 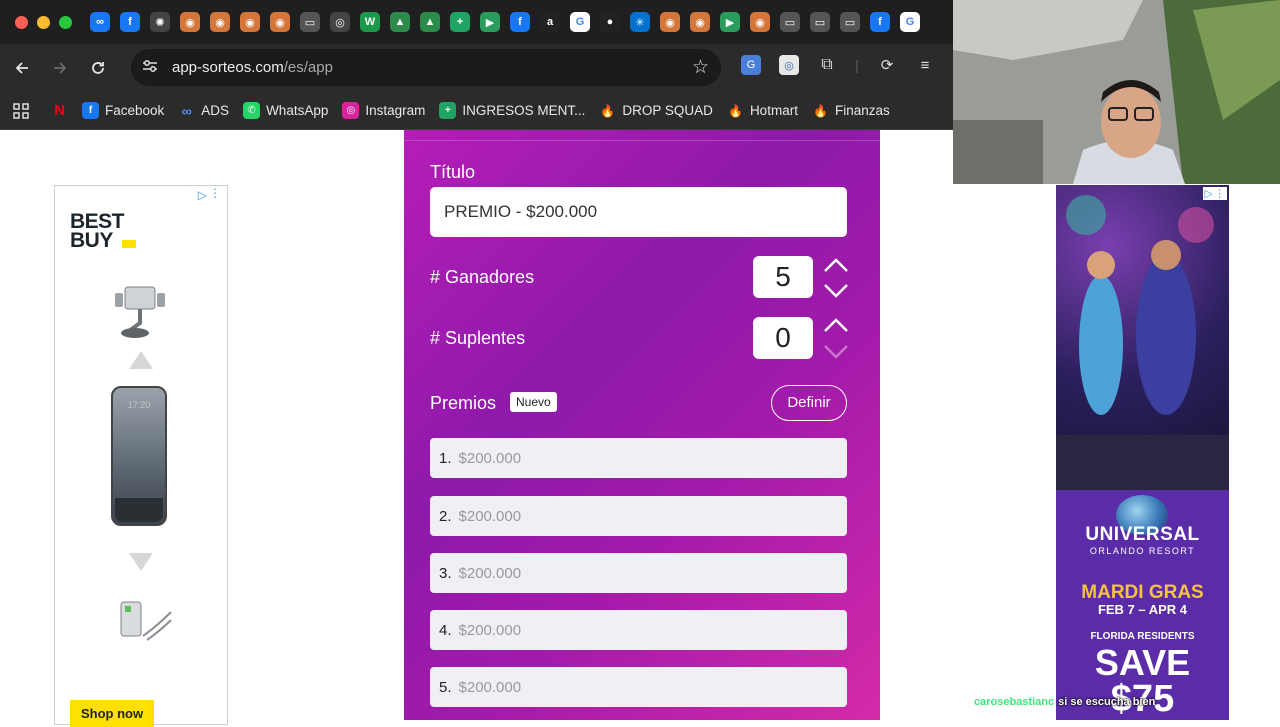 I want to click on address-bar: app-sorteos.com/es/app ☆, so click(x=426, y=67).